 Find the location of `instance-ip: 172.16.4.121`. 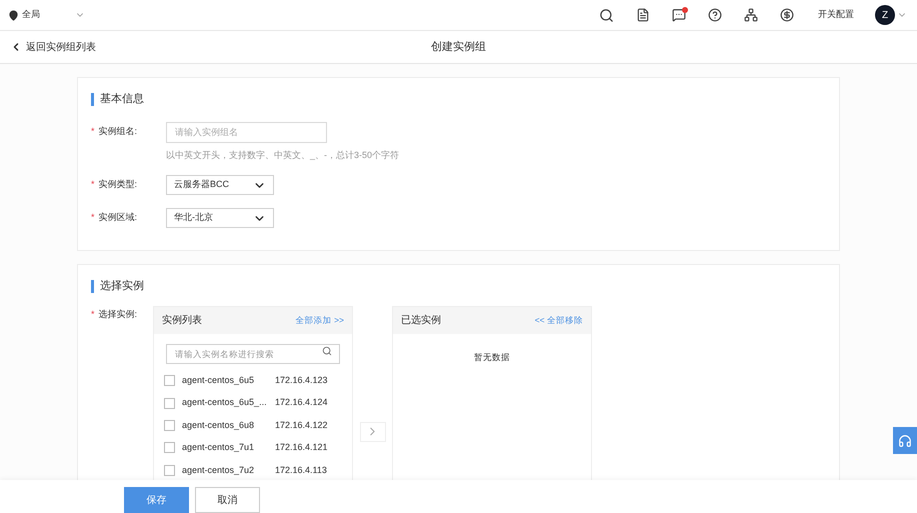

instance-ip: 172.16.4.121 is located at coordinates (301, 447).